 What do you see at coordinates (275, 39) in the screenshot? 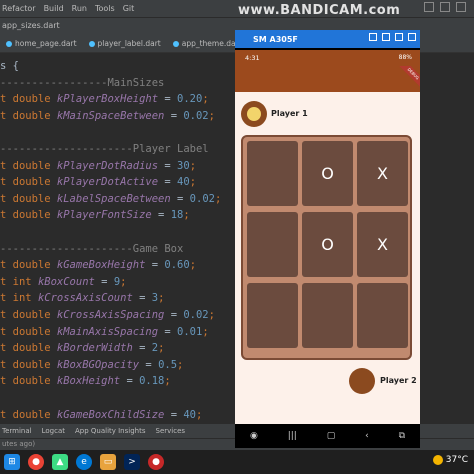
I see `device-name: SM A305F` at bounding box center [275, 39].